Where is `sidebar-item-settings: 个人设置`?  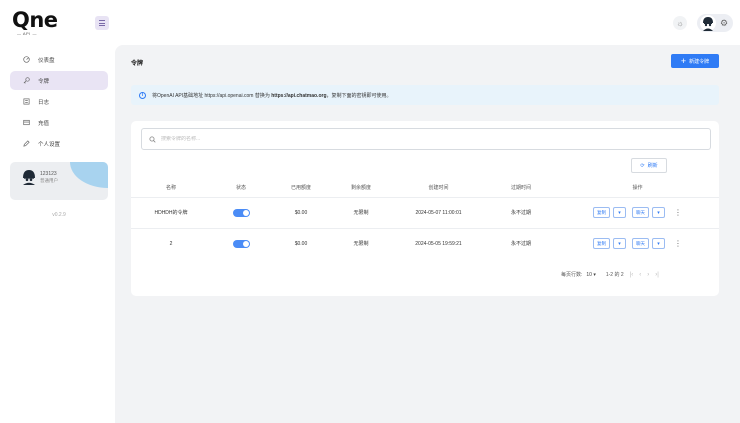 sidebar-item-settings: 个人设置 is located at coordinates (59, 143).